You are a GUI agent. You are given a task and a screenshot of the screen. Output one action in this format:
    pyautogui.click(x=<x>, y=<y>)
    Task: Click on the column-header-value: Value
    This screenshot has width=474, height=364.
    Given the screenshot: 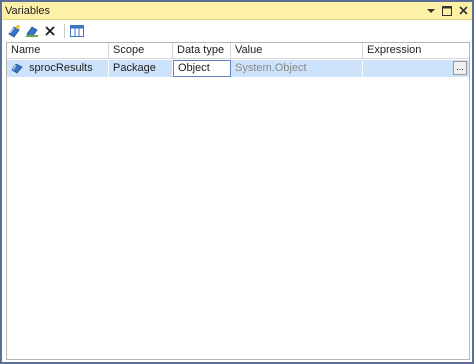 What is the action you would take?
    pyautogui.click(x=297, y=51)
    